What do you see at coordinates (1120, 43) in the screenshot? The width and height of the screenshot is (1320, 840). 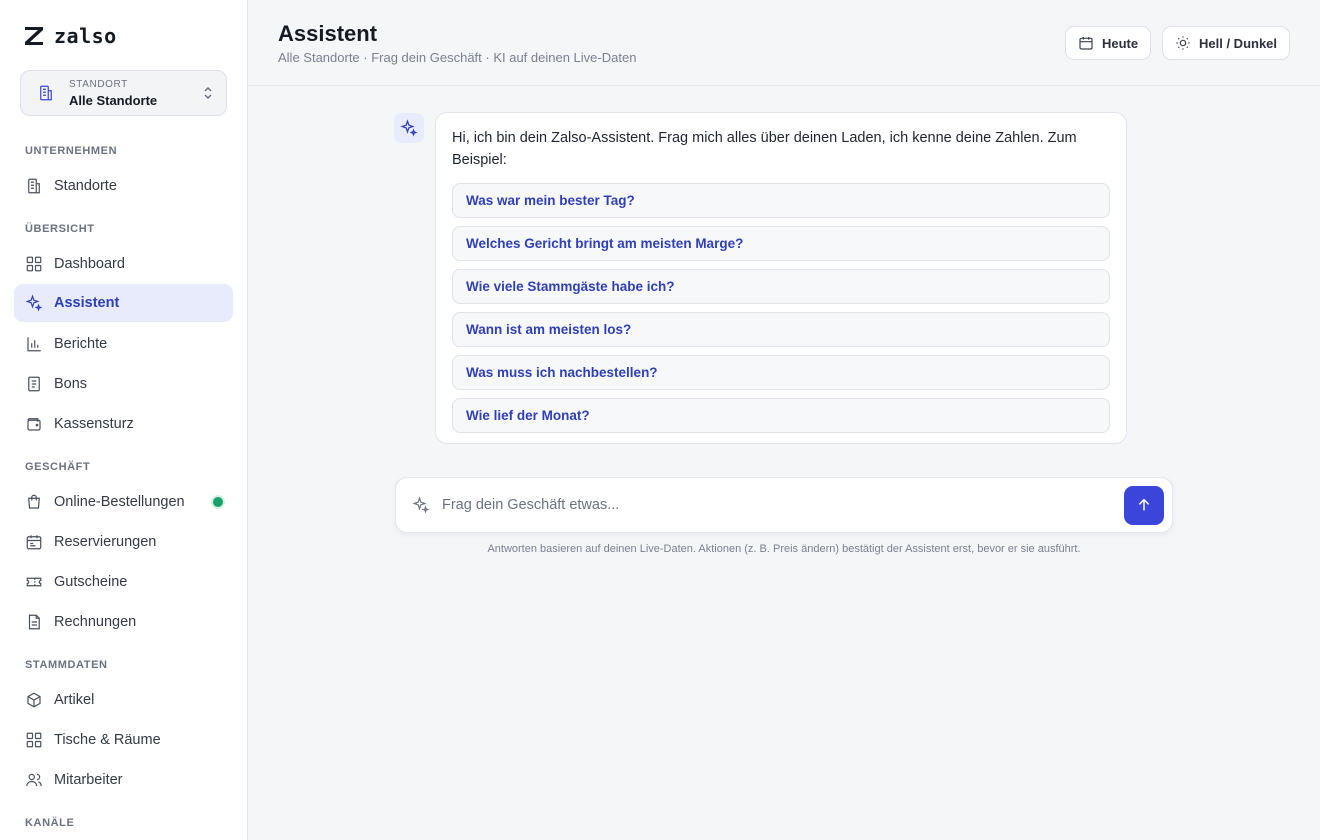 I see `today-button-label: Heute` at bounding box center [1120, 43].